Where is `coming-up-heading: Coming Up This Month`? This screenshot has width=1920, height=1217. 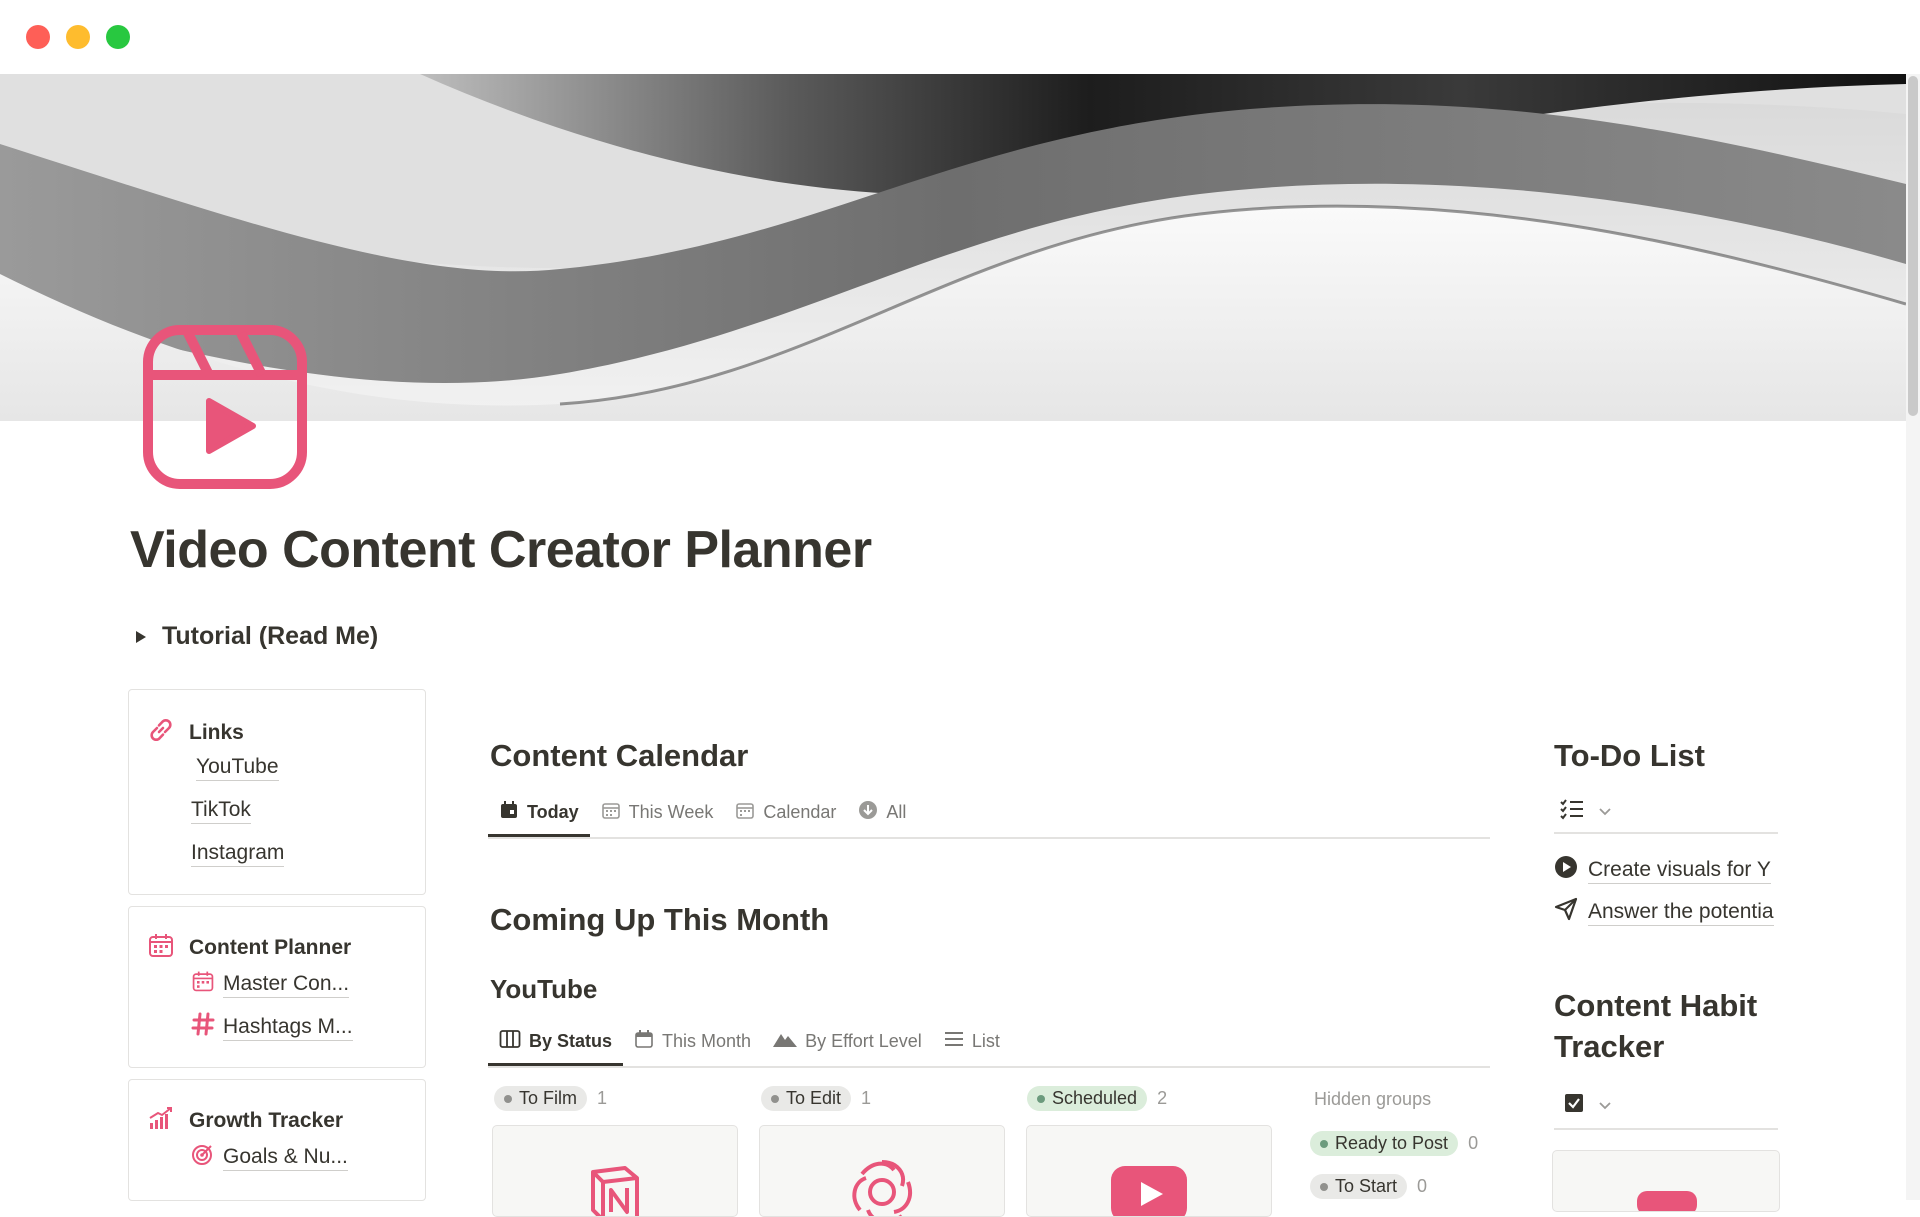 coming-up-heading: Coming Up This Month is located at coordinates (660, 919).